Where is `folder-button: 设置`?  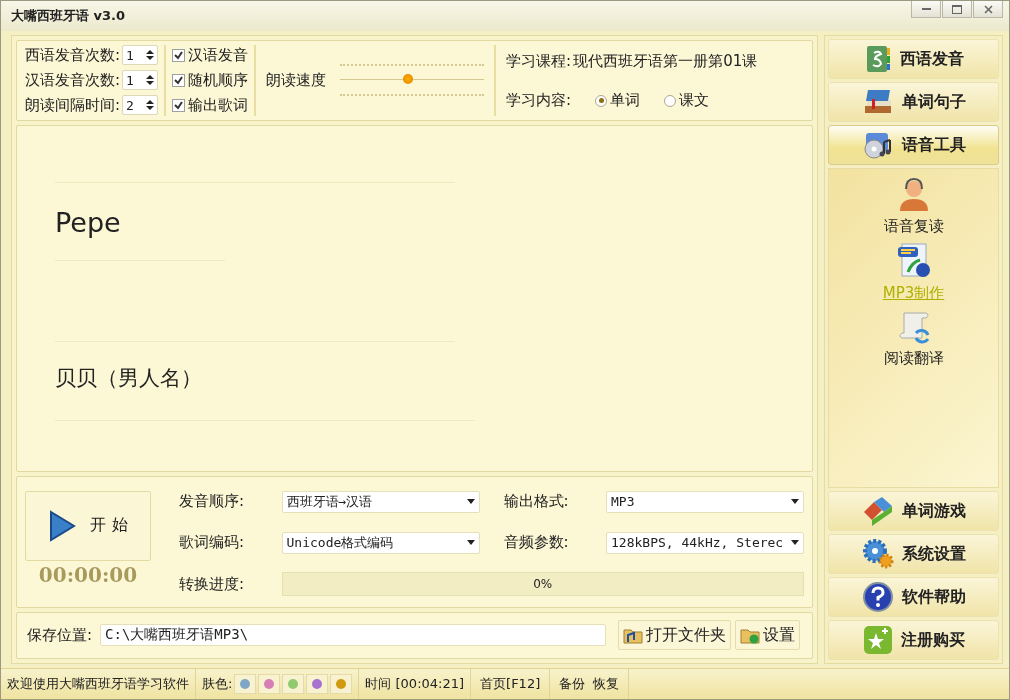 folder-button: 设置 is located at coordinates (768, 635).